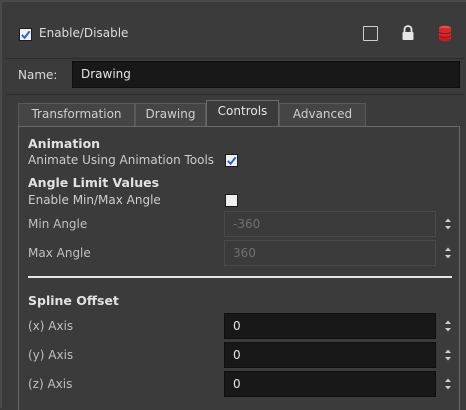 This screenshot has height=410, width=466. I want to click on enable-checkbox, so click(25, 34).